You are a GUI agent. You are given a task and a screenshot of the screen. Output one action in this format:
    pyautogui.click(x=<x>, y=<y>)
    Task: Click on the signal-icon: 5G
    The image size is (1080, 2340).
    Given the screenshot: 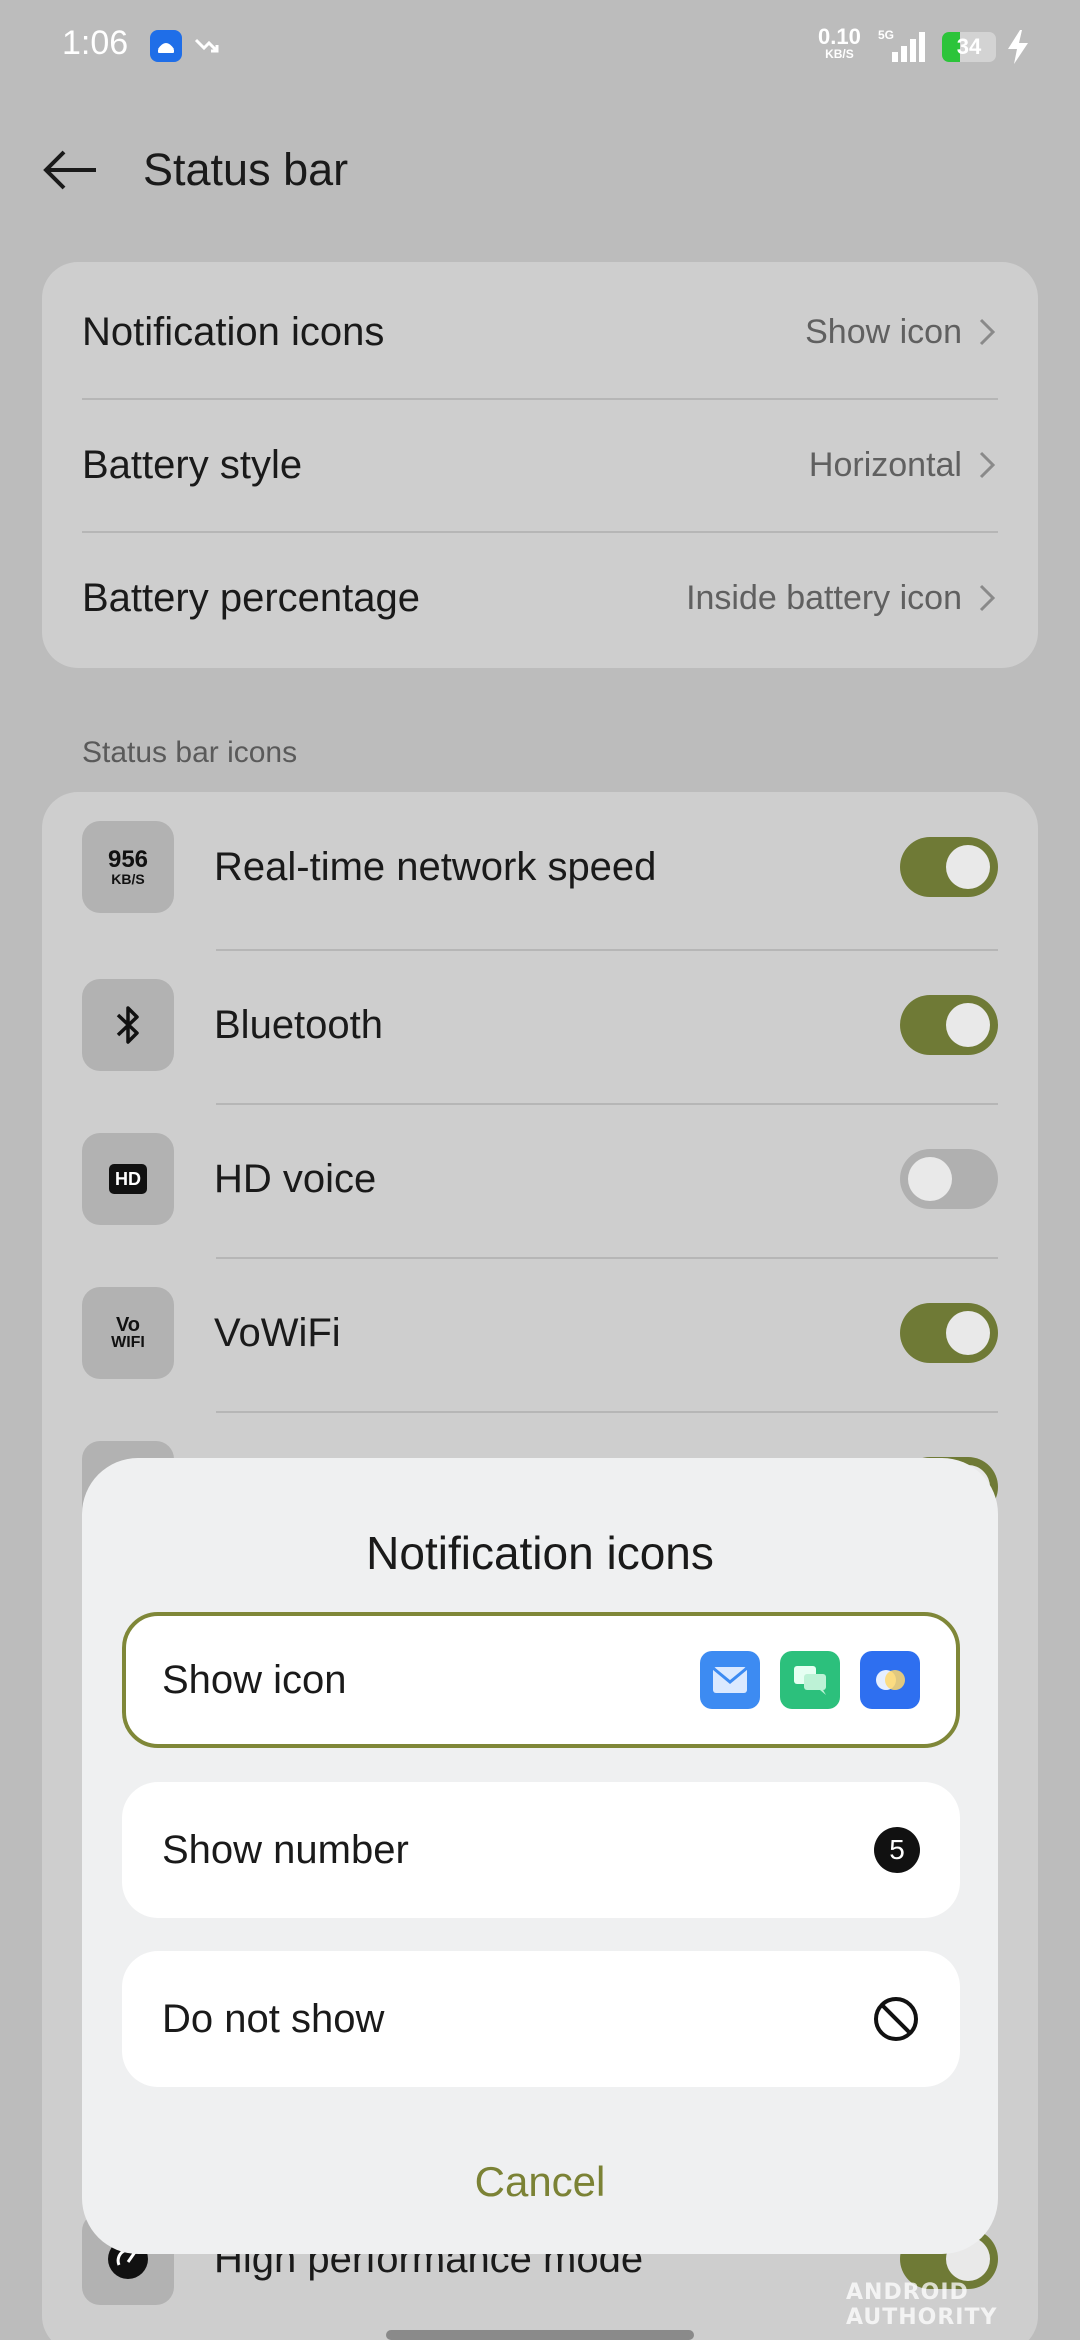 What is the action you would take?
    pyautogui.click(x=901, y=45)
    